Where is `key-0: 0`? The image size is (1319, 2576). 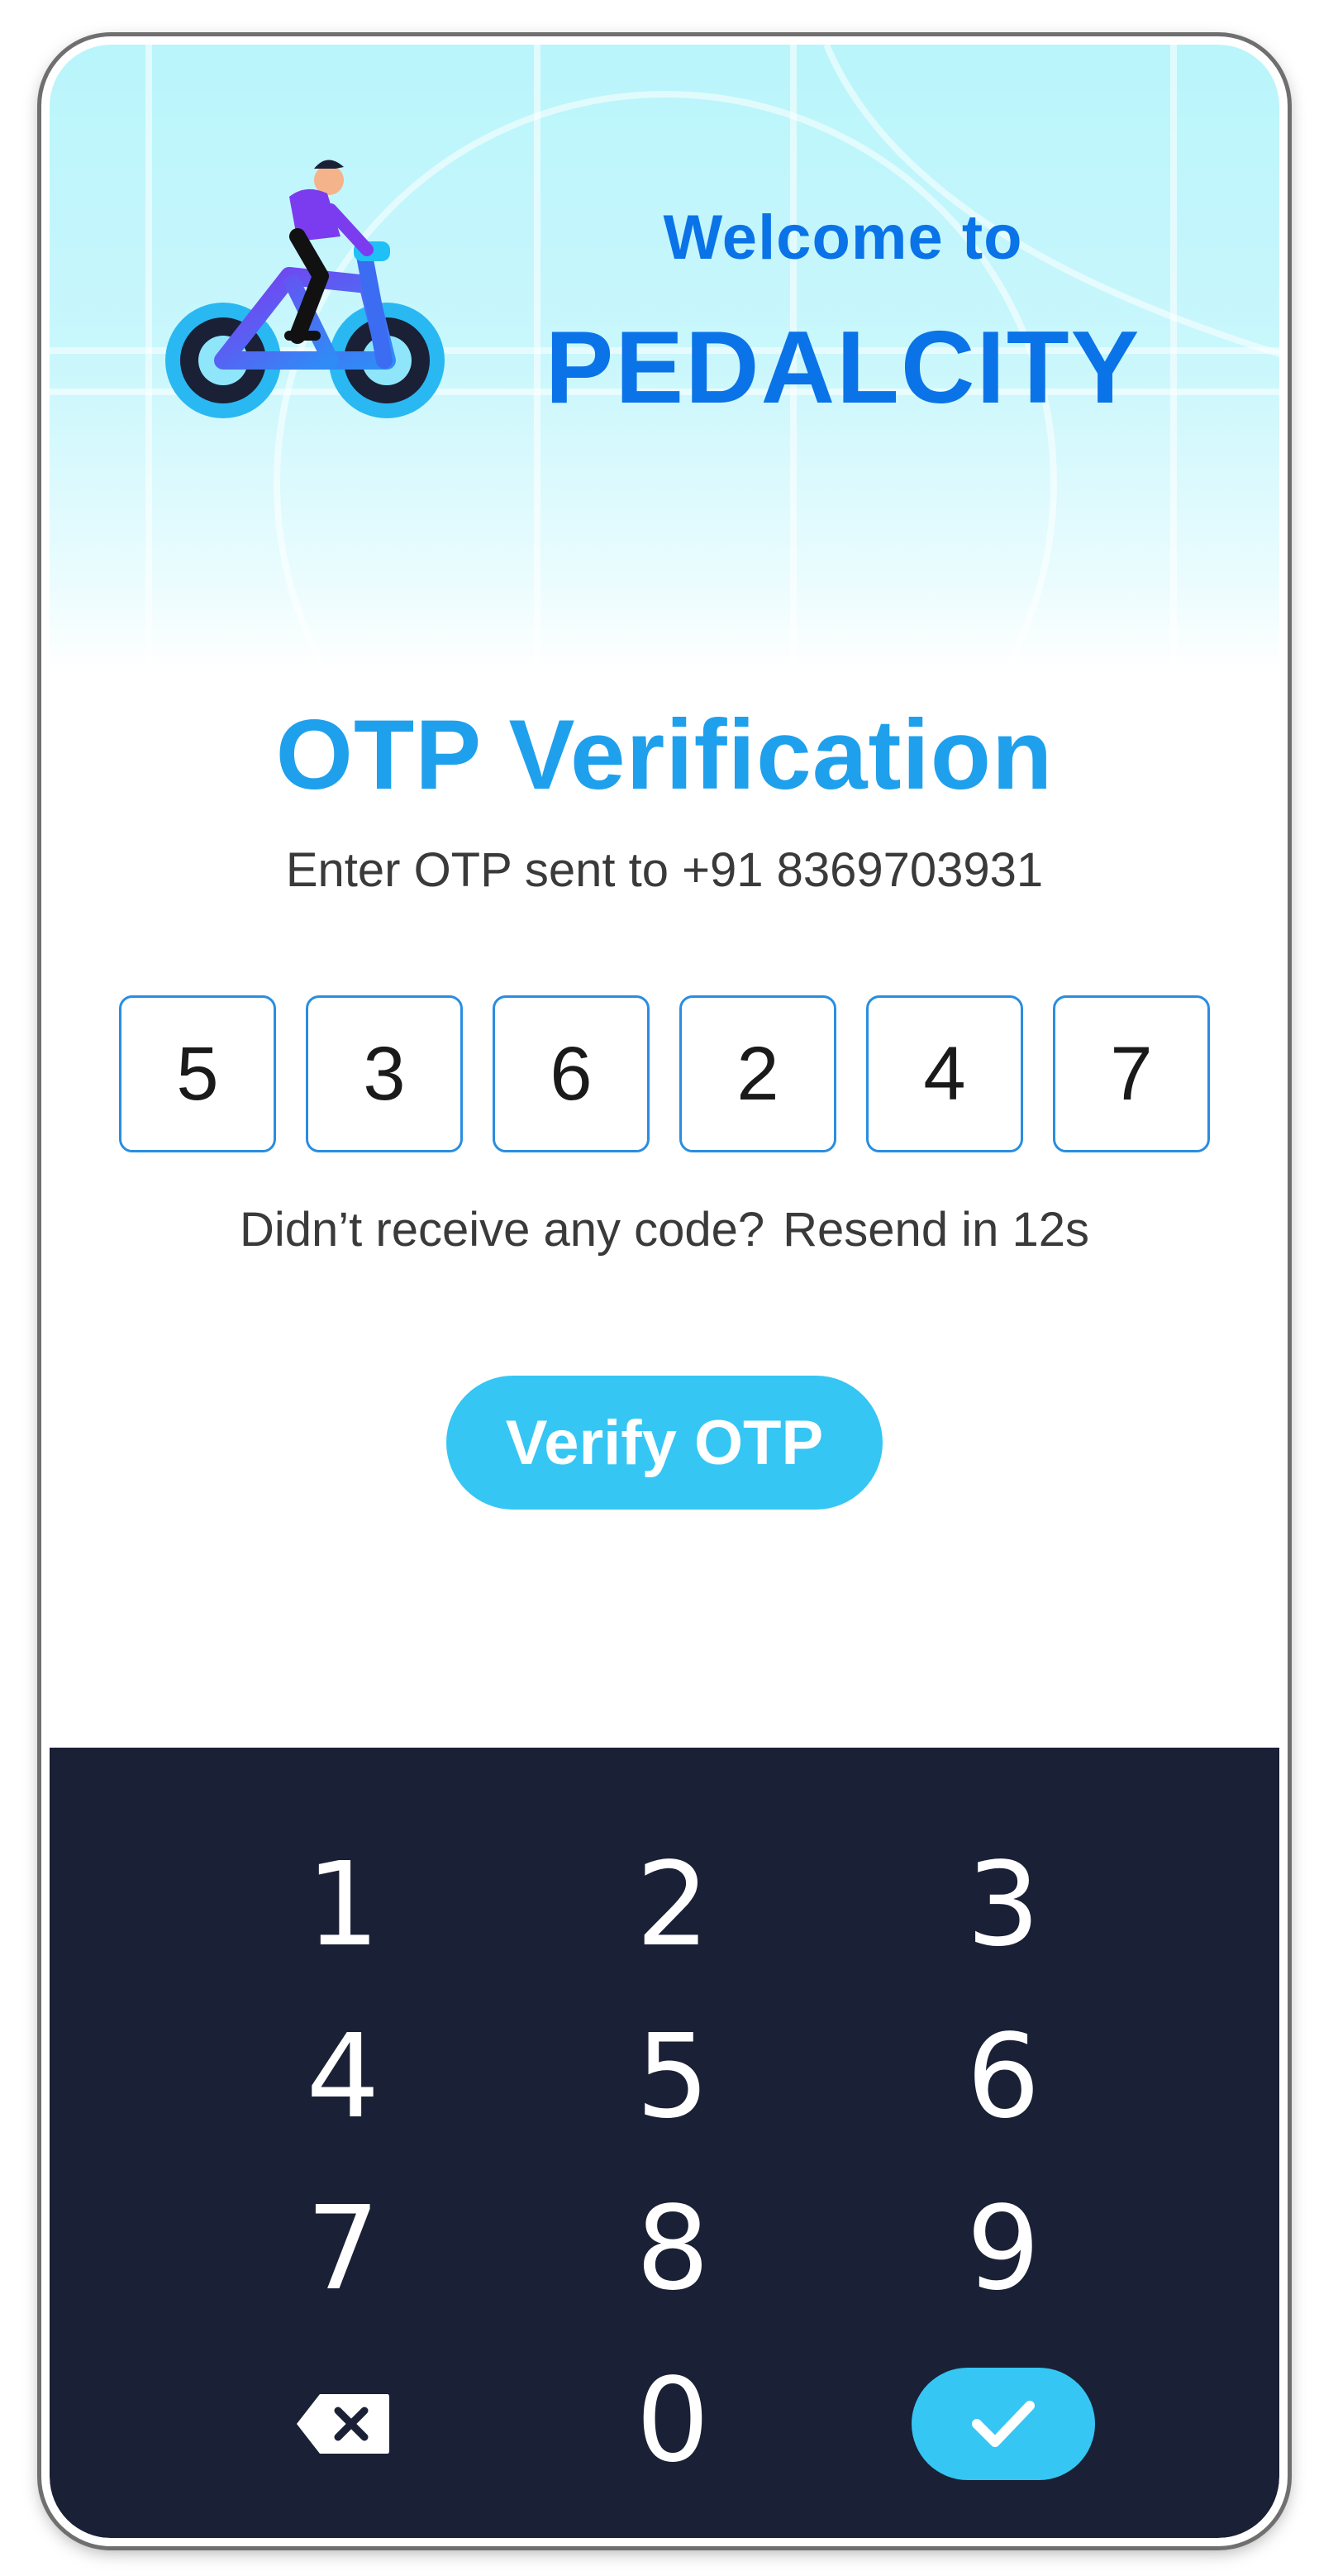
key-0: 0 is located at coordinates (673, 2420).